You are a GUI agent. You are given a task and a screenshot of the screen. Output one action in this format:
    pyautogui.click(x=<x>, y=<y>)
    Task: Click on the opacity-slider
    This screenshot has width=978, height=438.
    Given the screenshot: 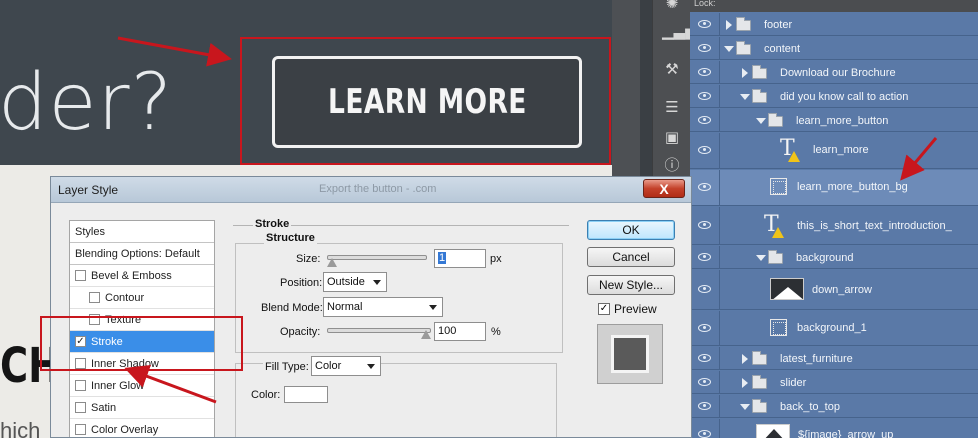 What is the action you would take?
    pyautogui.click(x=379, y=330)
    